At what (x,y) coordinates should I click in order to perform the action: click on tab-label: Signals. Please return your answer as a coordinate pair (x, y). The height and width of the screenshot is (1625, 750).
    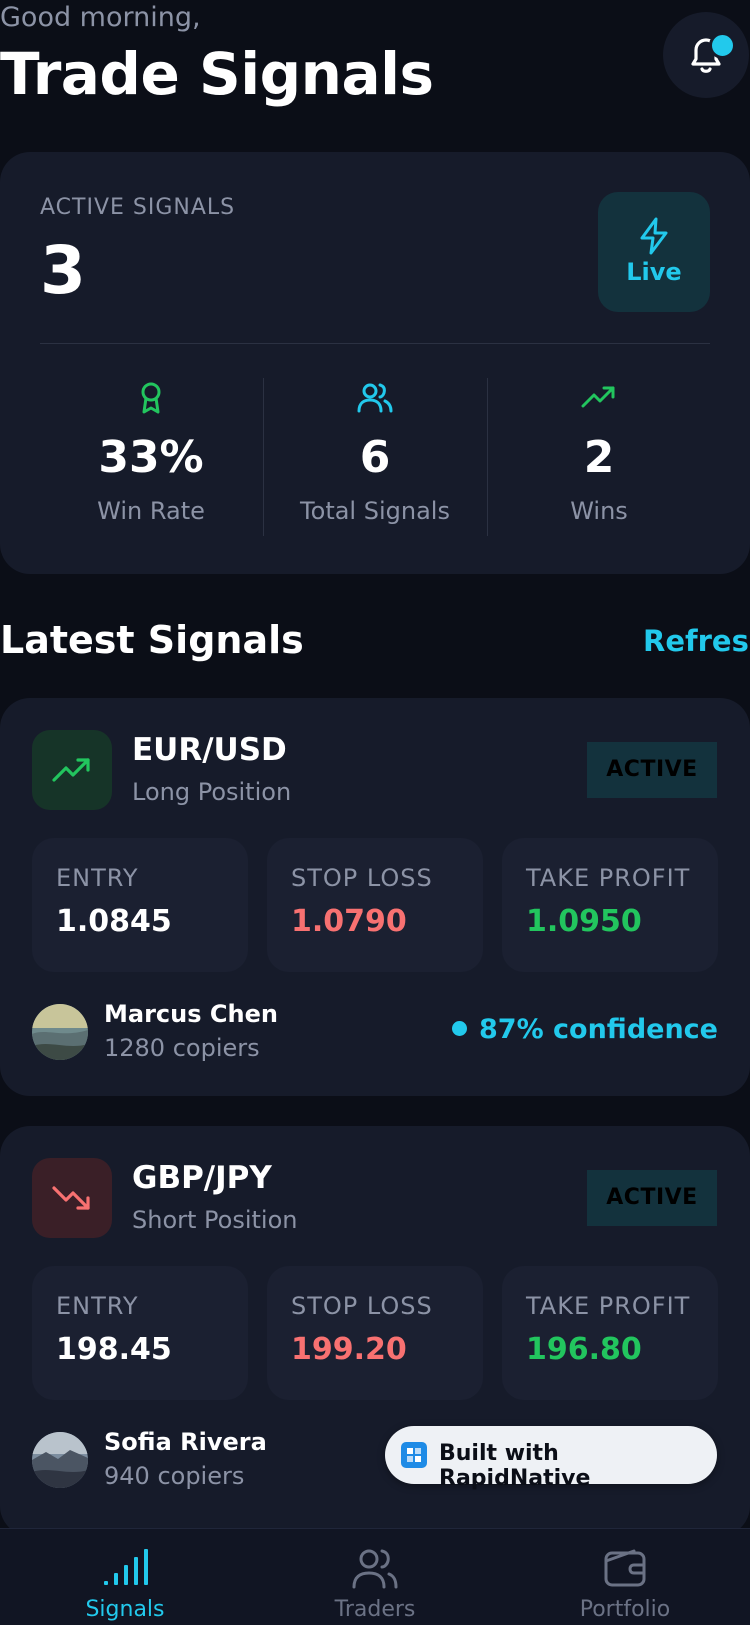
    Looking at the image, I should click on (125, 1609).